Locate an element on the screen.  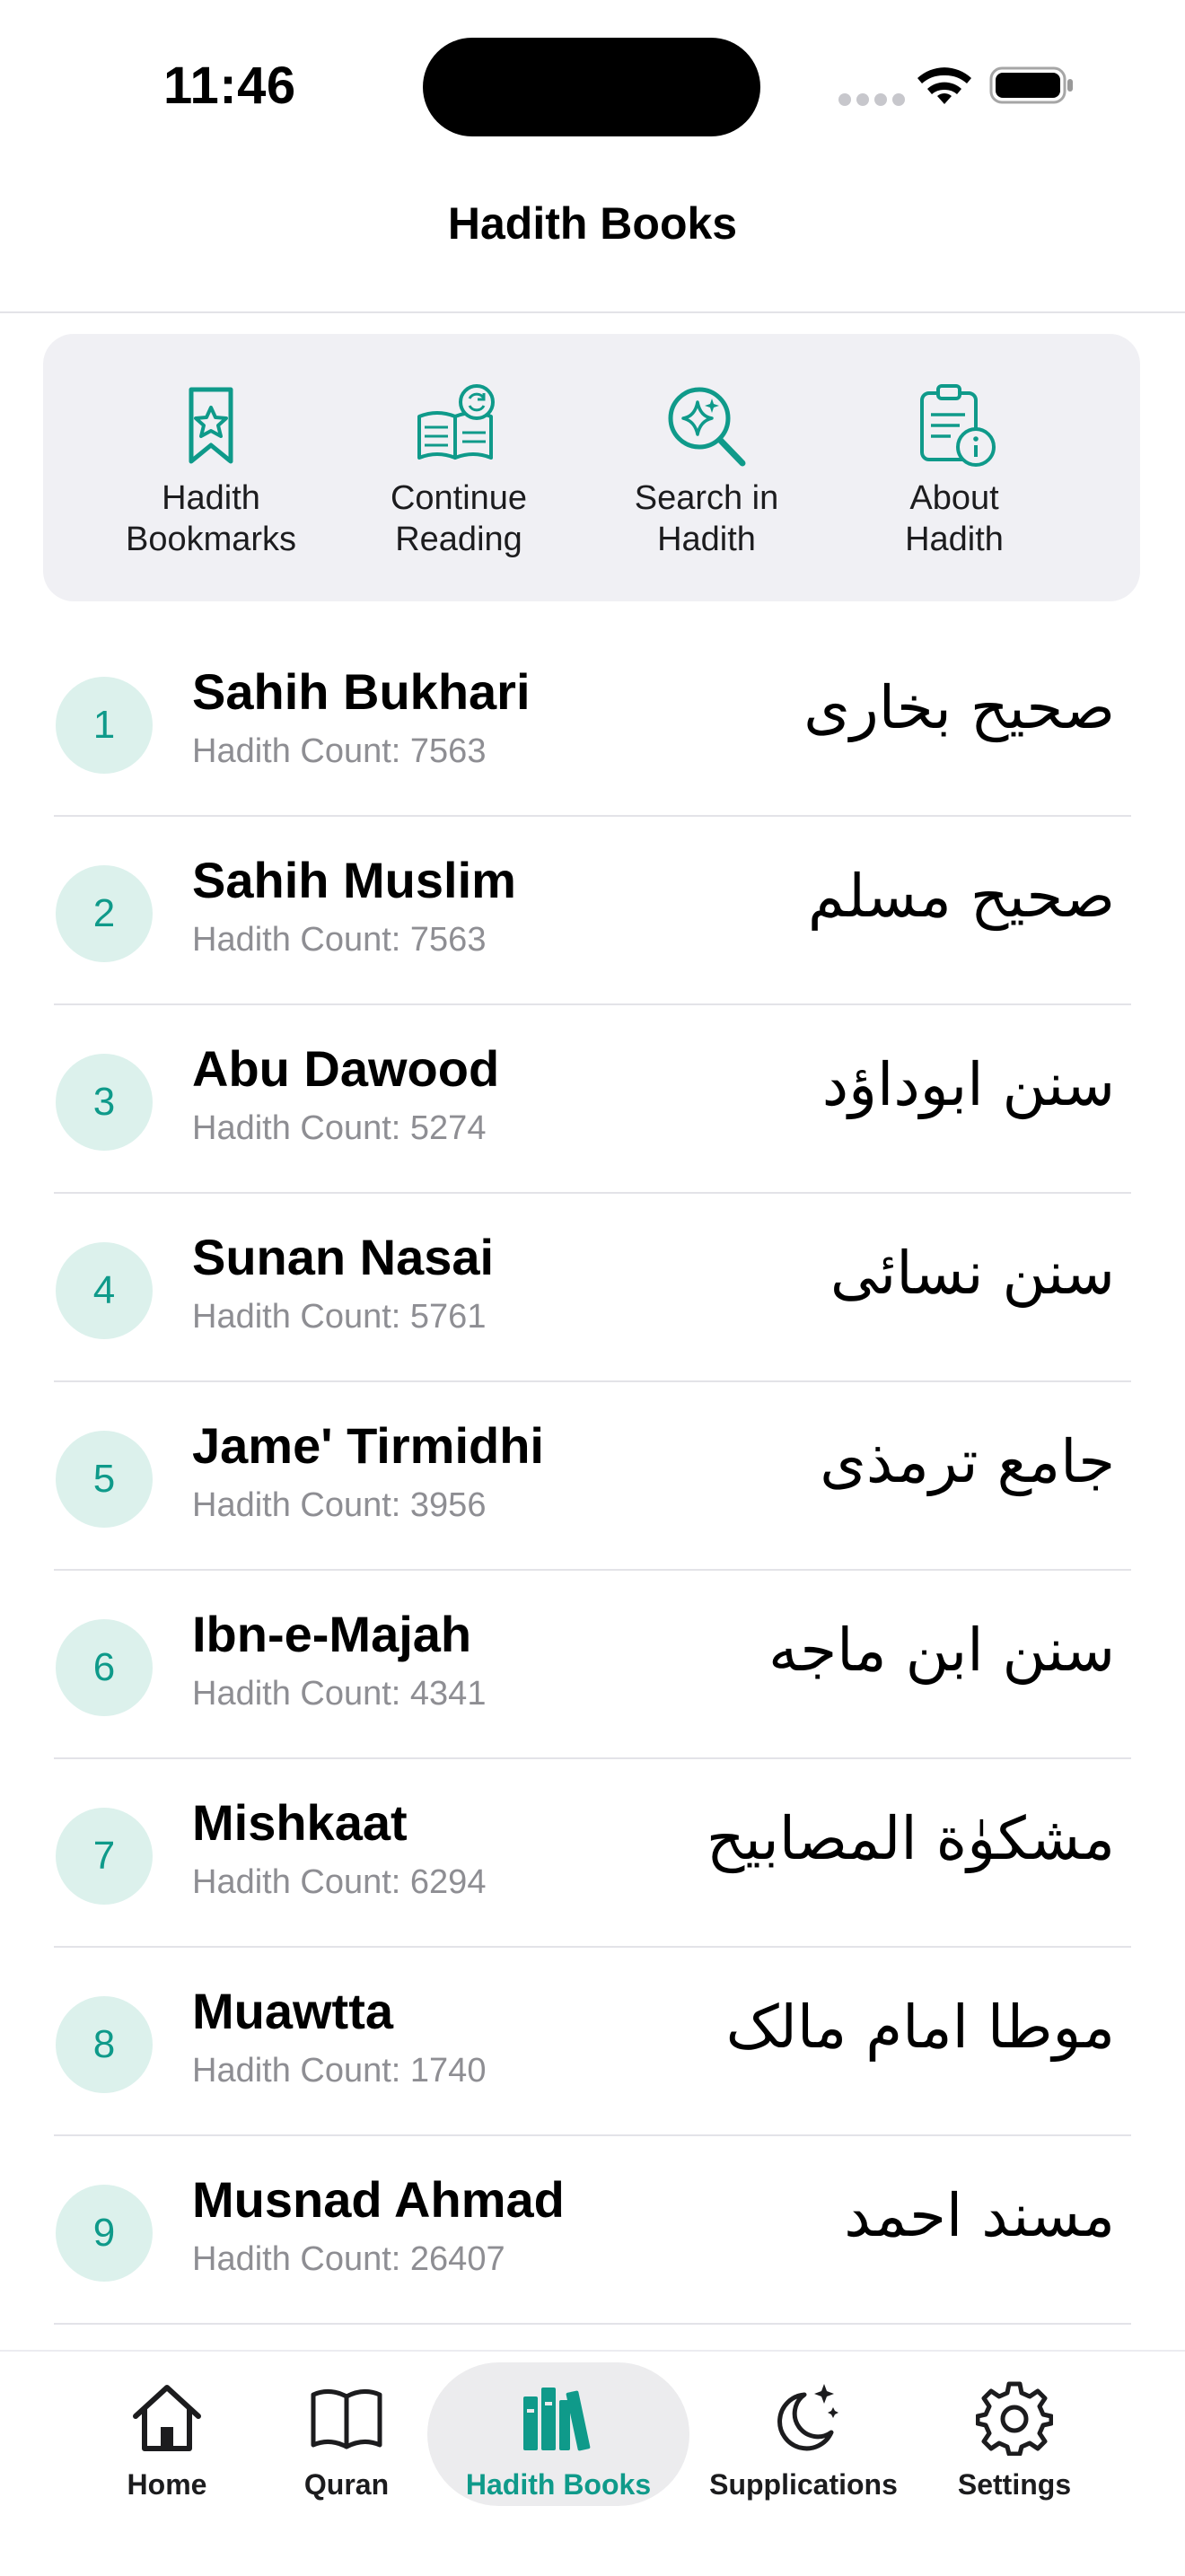
hadith-bookmarks-button: Hadith Bookmarks is located at coordinates (211, 467).